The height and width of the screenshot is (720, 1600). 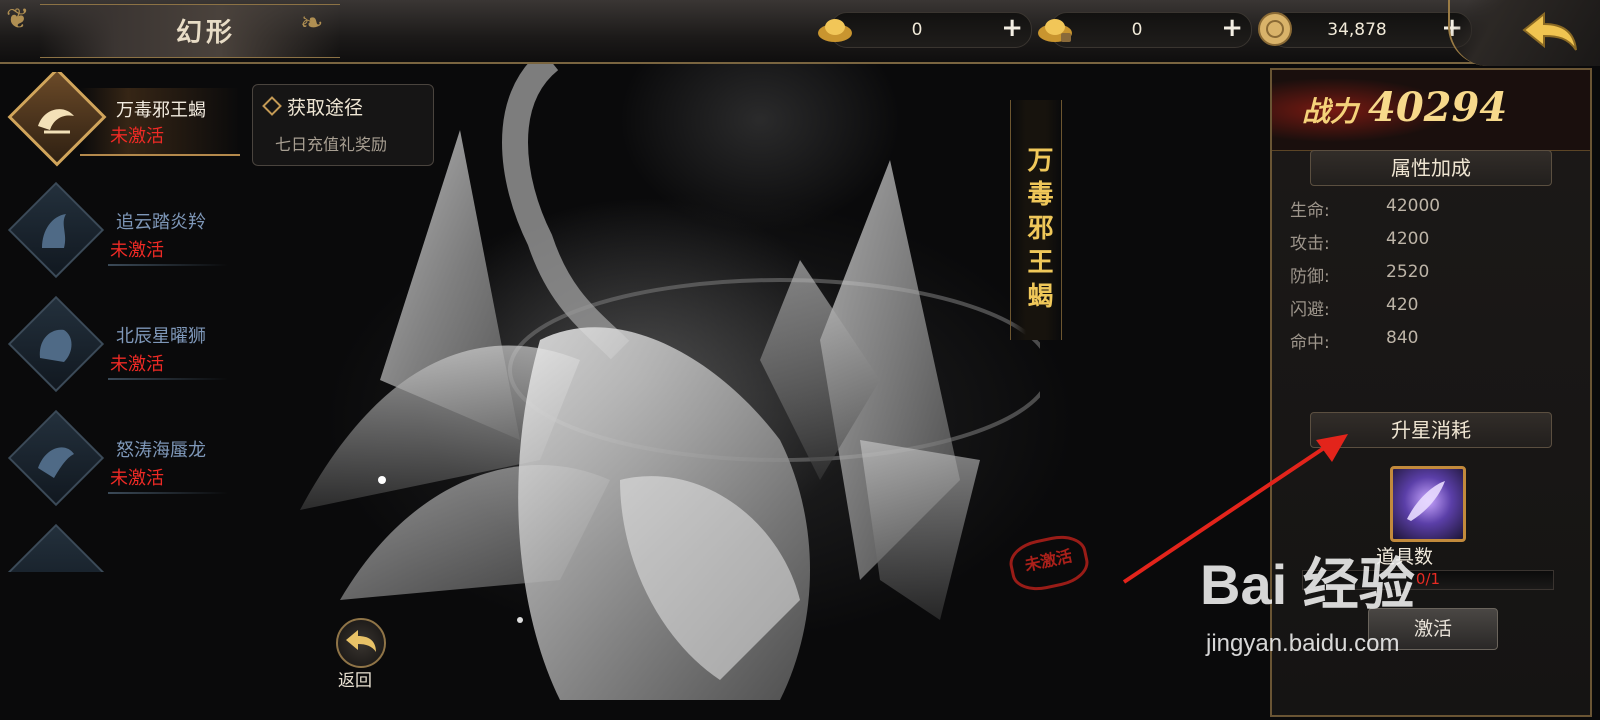 I want to click on attr-row: 命中: 840, so click(x=1430, y=343).